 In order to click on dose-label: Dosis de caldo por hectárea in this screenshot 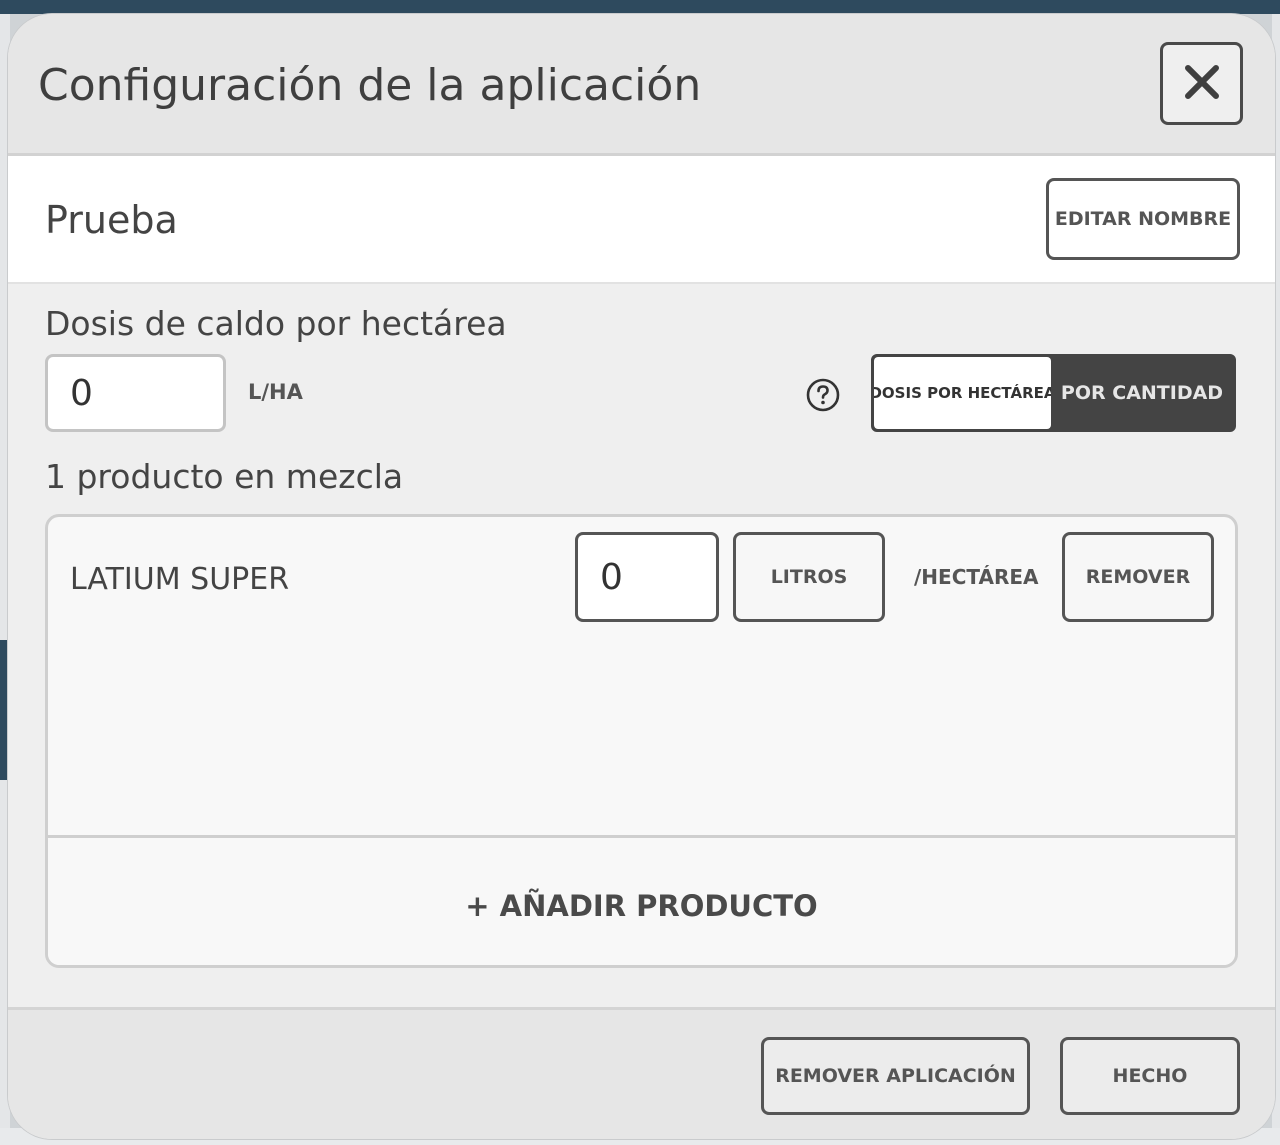, I will do `click(276, 323)`.